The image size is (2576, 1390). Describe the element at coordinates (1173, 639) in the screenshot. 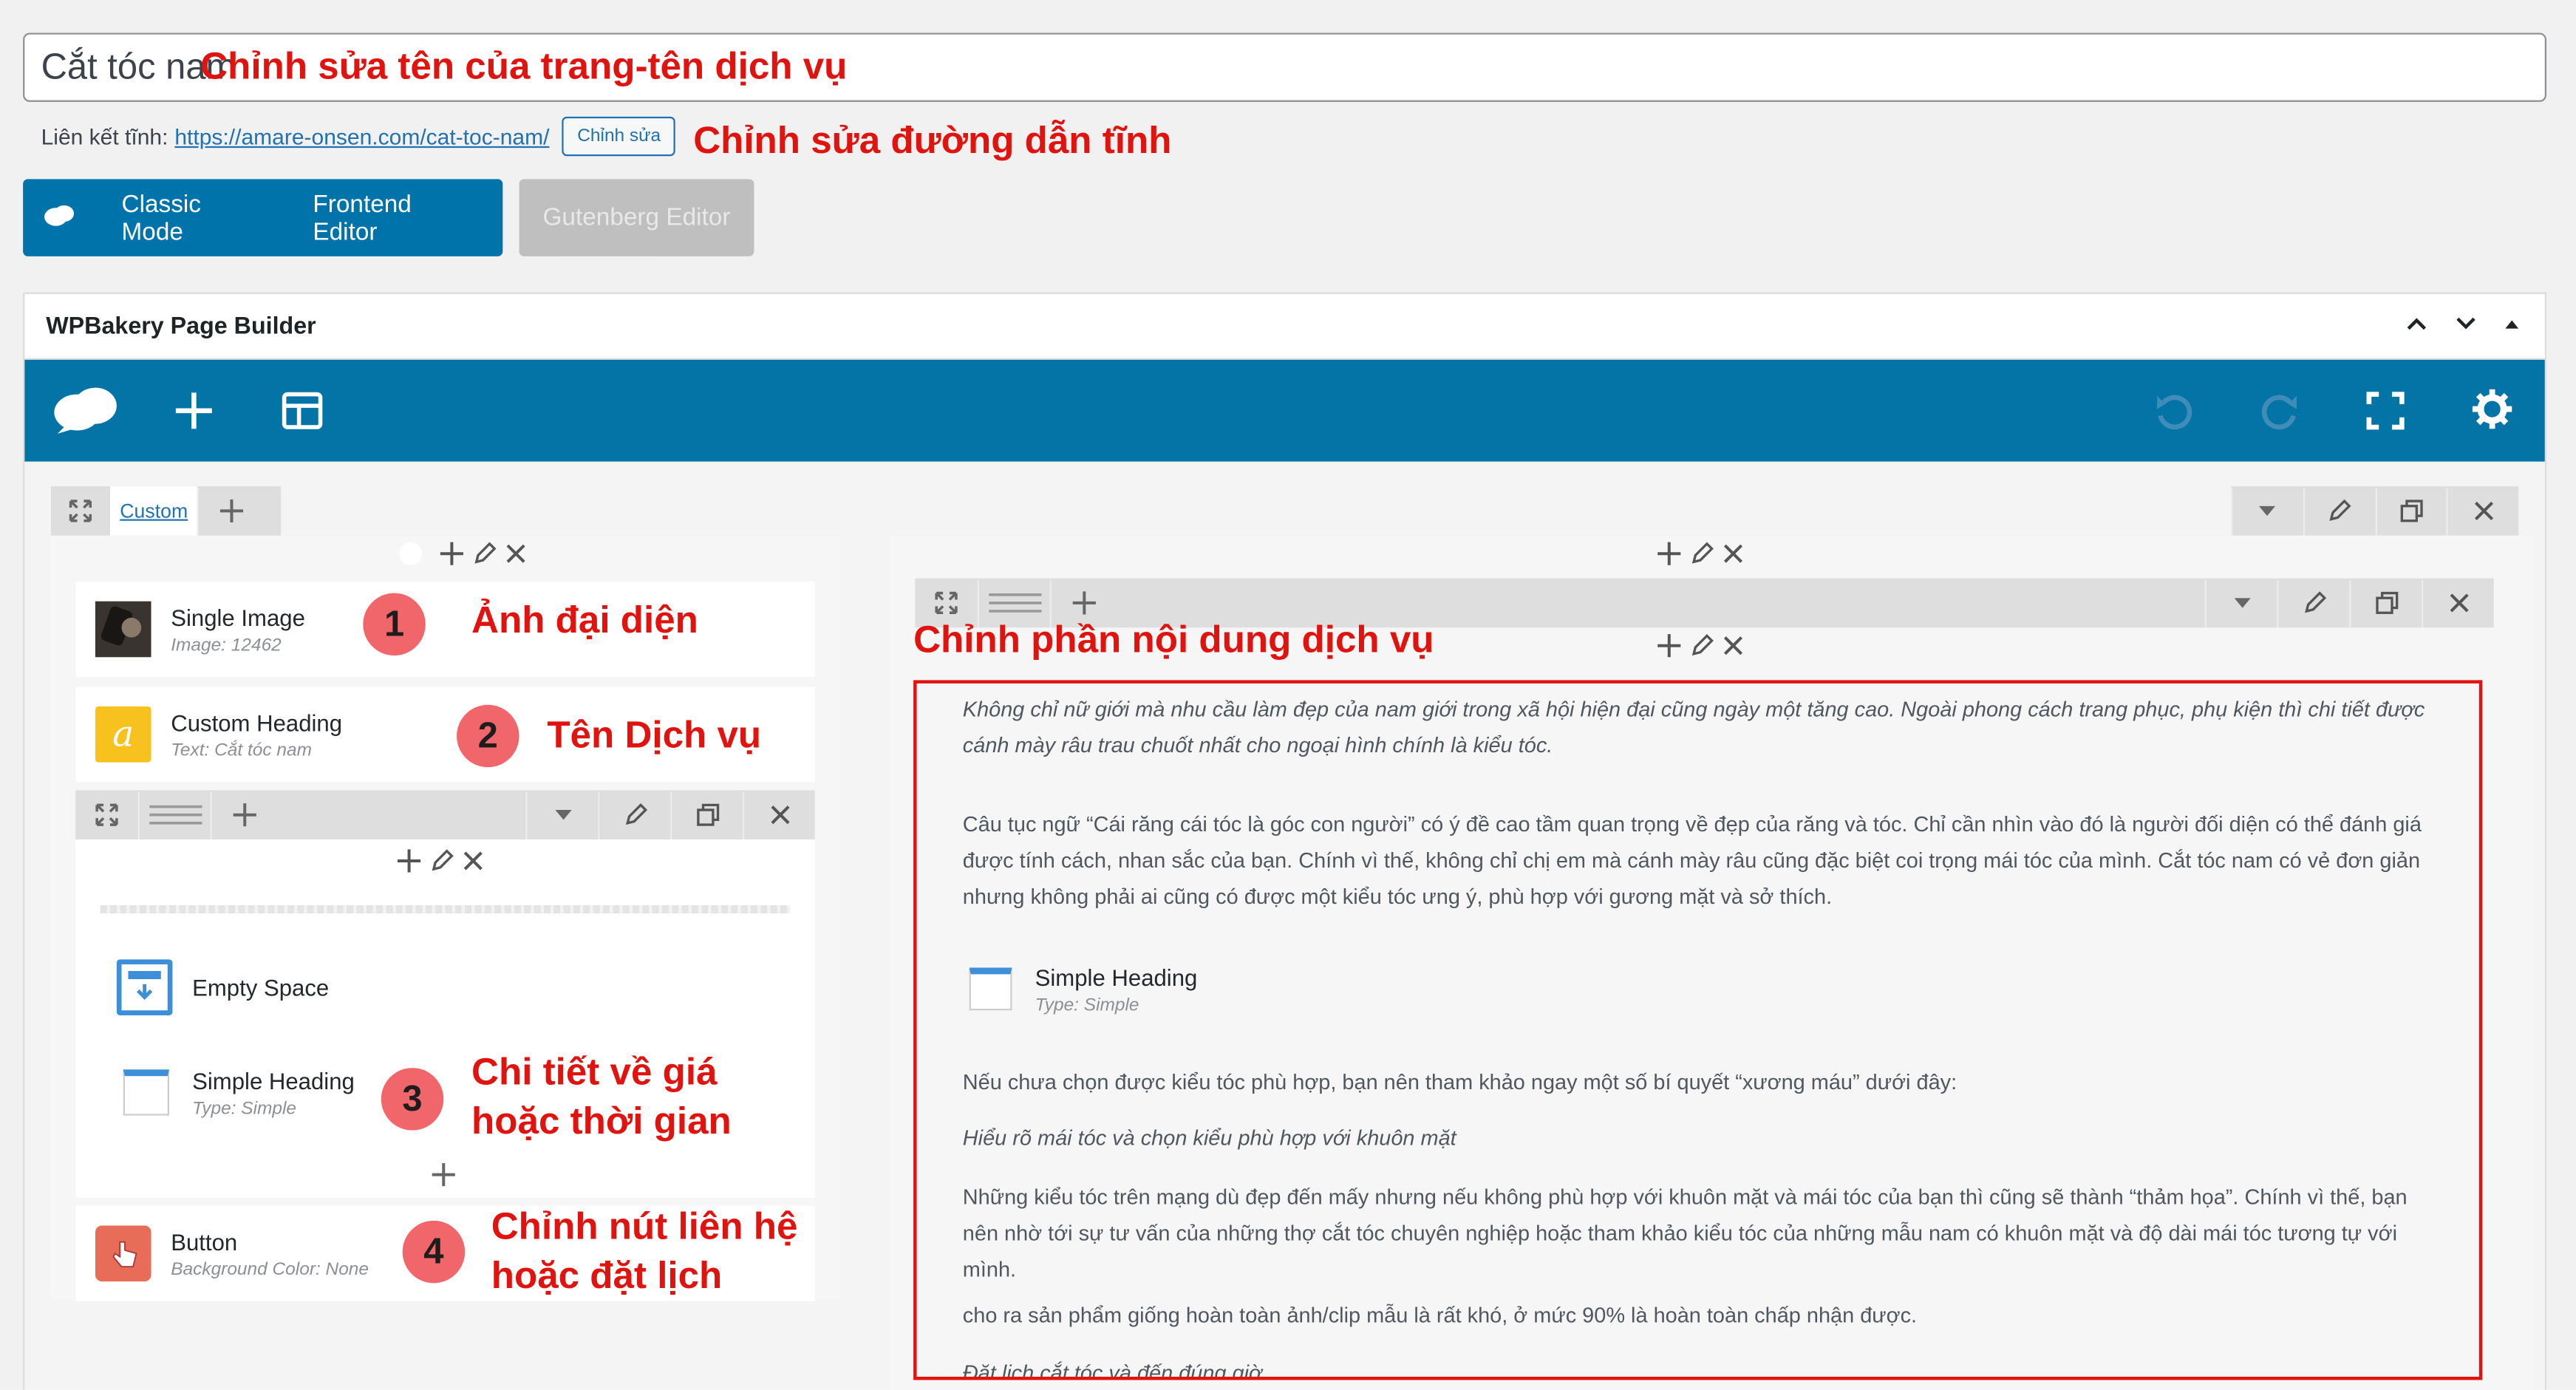

I see `annotation-content: Chỉnh phần nội dung dịch vụ` at that location.